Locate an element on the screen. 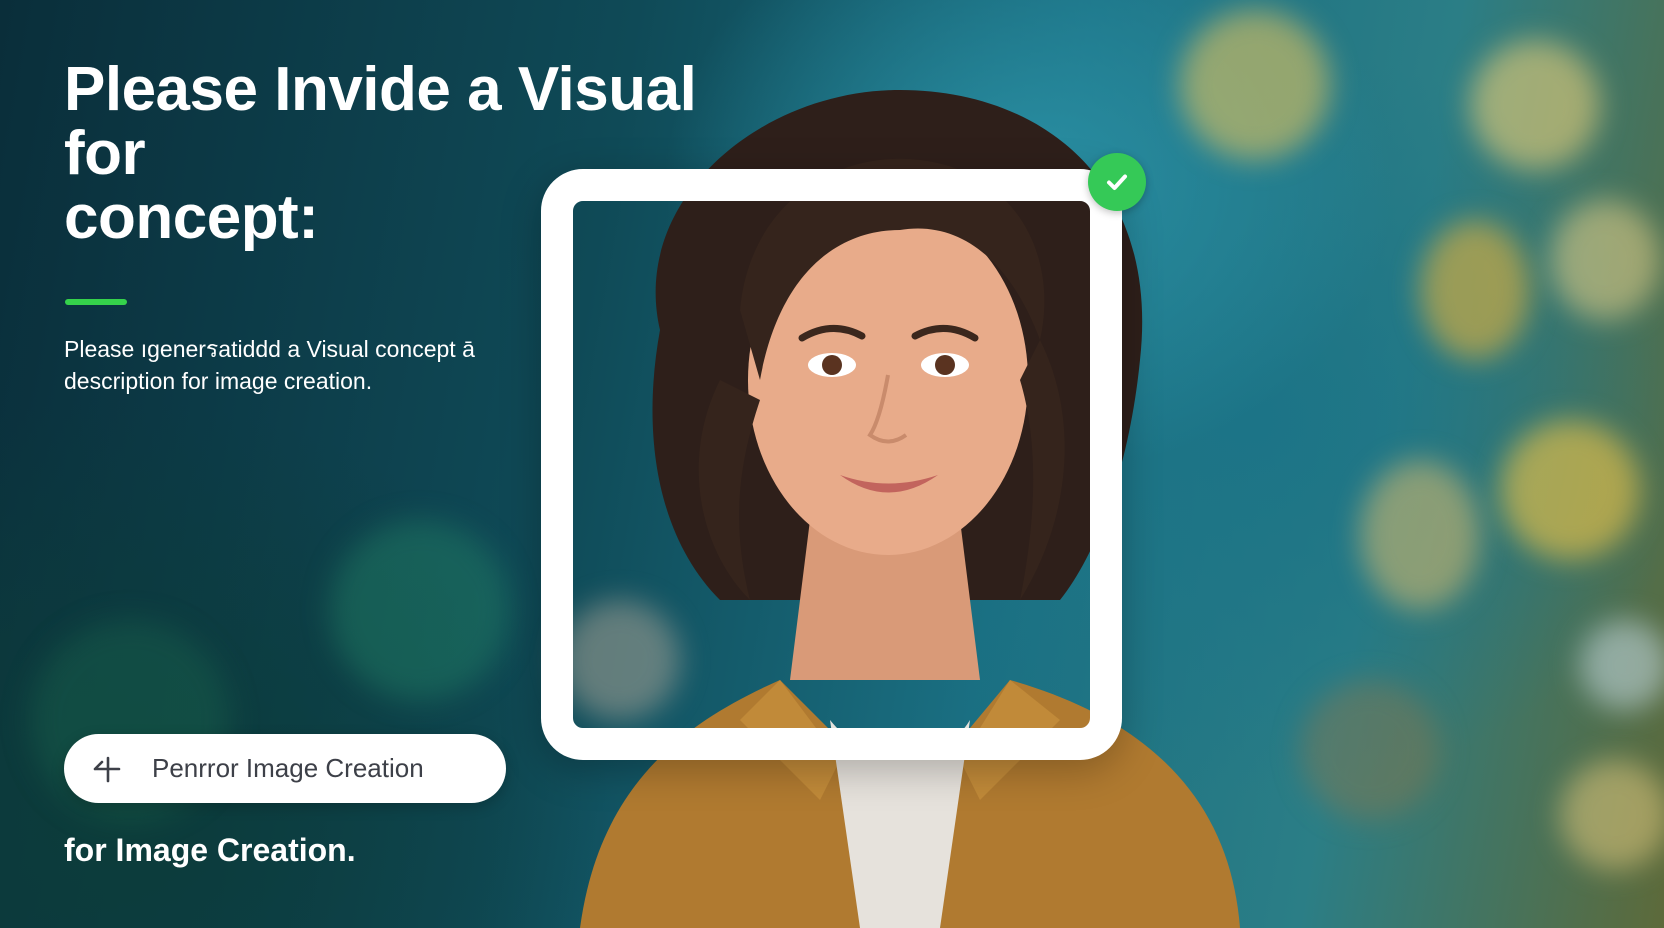 The height and width of the screenshot is (928, 1664). image-creation-button: Penrror Image Creation is located at coordinates (285, 768).